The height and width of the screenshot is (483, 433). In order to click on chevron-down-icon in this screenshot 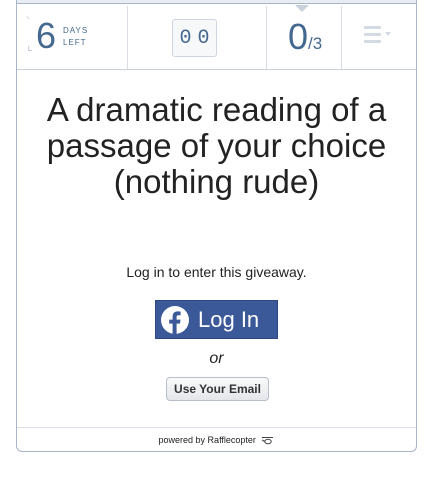, I will do `click(388, 34)`.